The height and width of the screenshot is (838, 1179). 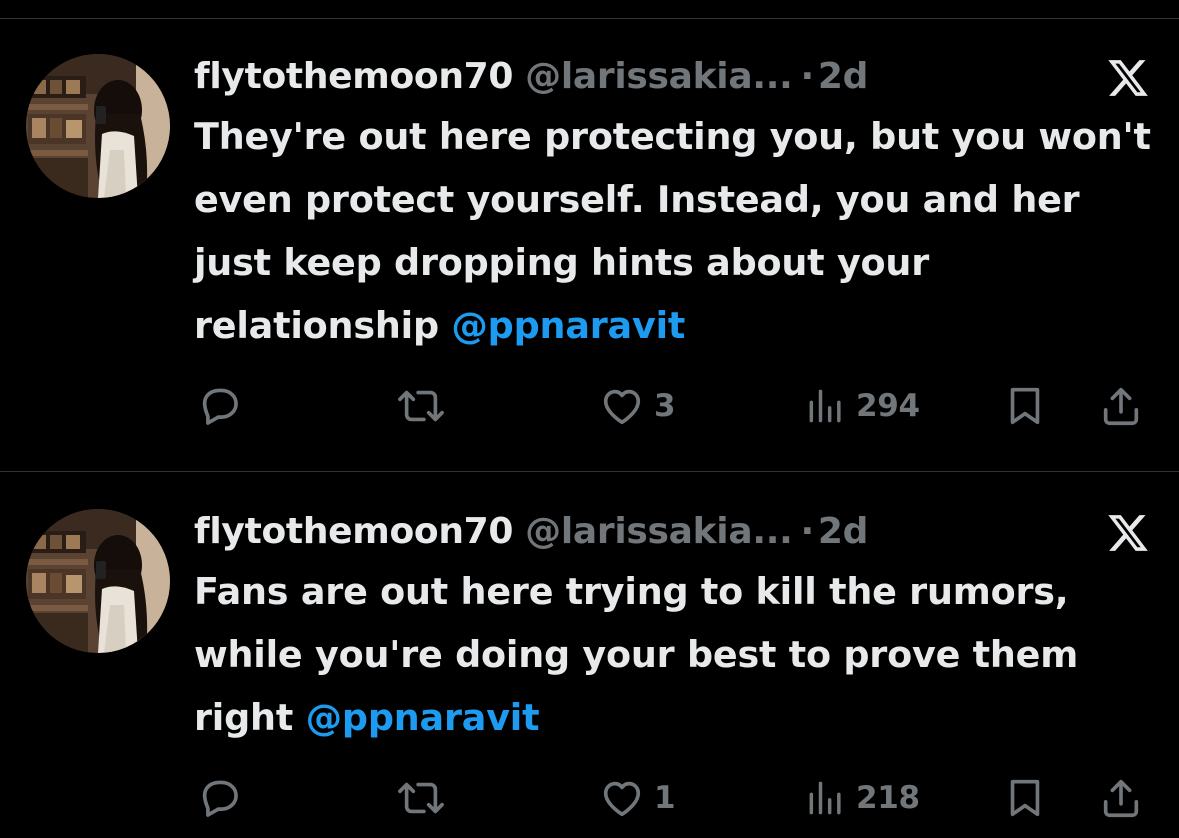 What do you see at coordinates (665, 798) in the screenshot?
I see `like-count: 1` at bounding box center [665, 798].